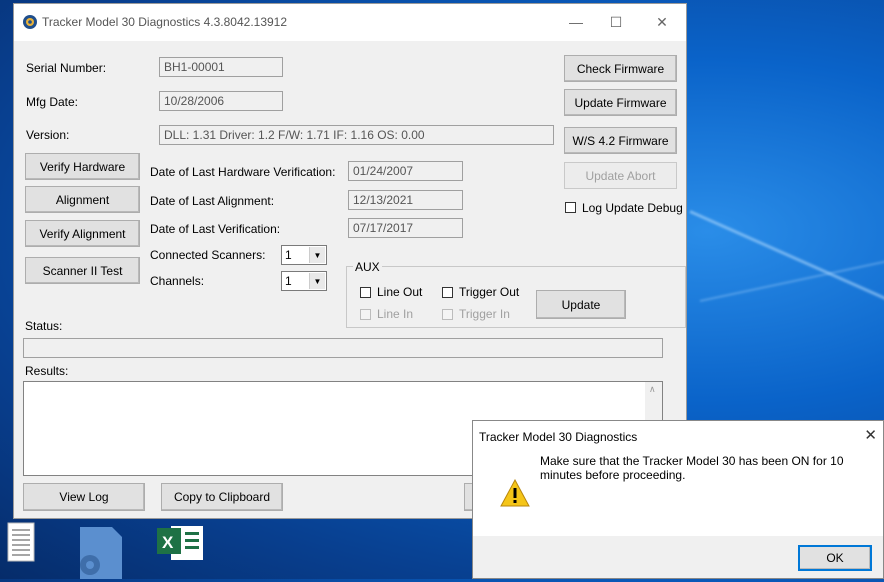  What do you see at coordinates (405, 171) in the screenshot?
I see `hw-verification-field: 01/24/2007` at bounding box center [405, 171].